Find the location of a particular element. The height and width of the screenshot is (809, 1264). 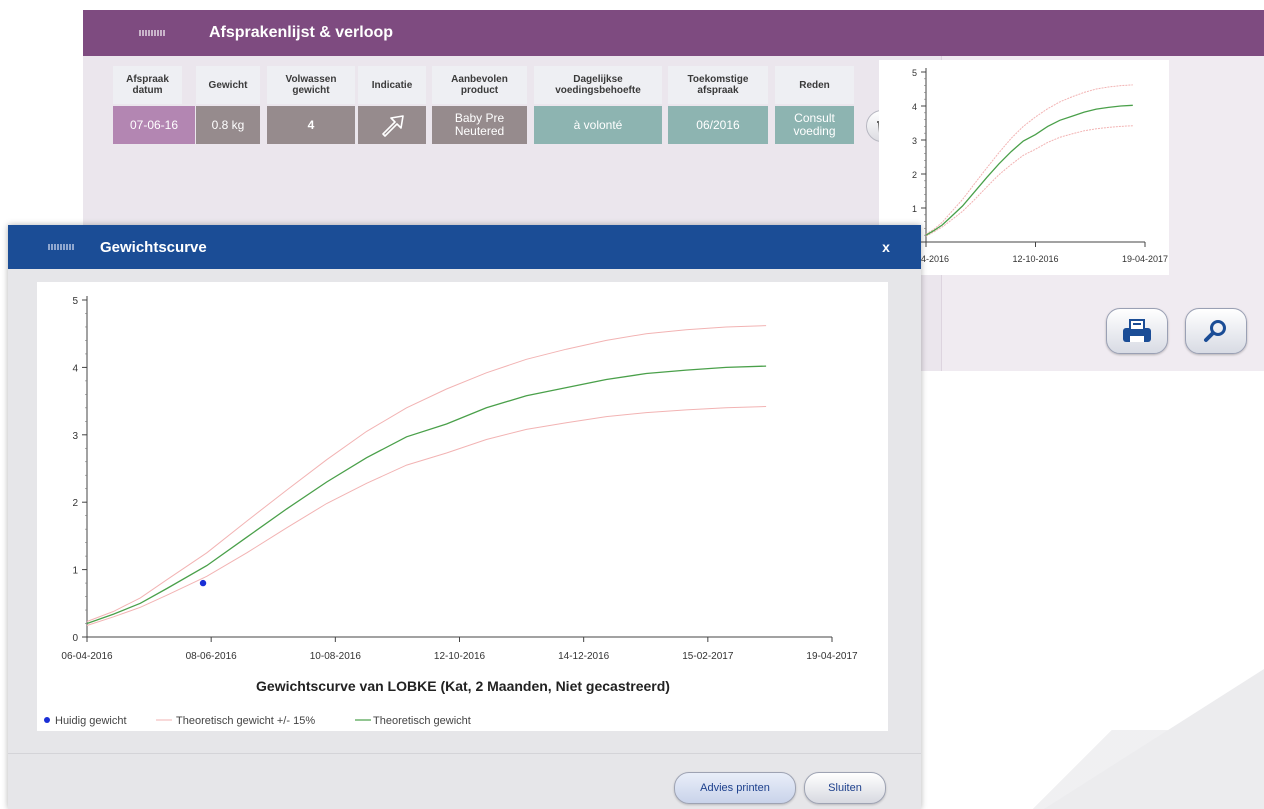

mini-chart: 01234506-04-201612-10-201619-04-2017 is located at coordinates (1024, 167).